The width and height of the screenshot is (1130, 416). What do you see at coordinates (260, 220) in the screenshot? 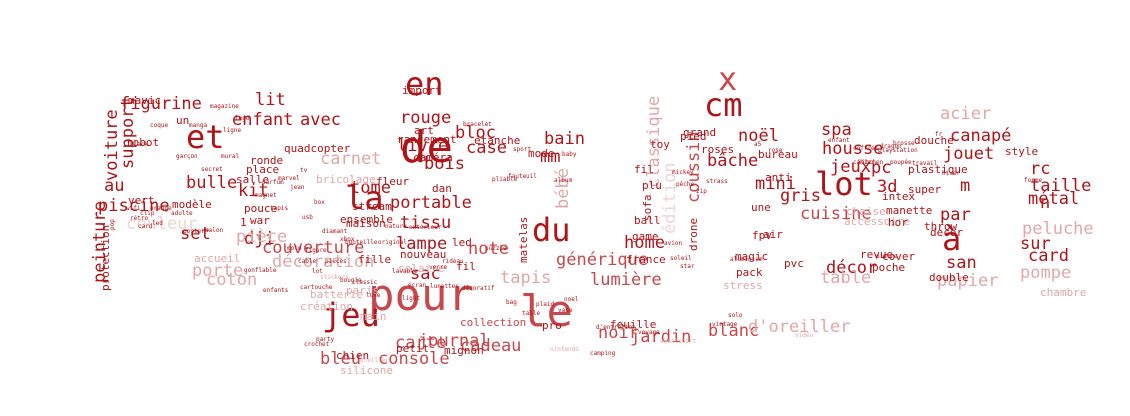
I see `cloud-word: war` at bounding box center [260, 220].